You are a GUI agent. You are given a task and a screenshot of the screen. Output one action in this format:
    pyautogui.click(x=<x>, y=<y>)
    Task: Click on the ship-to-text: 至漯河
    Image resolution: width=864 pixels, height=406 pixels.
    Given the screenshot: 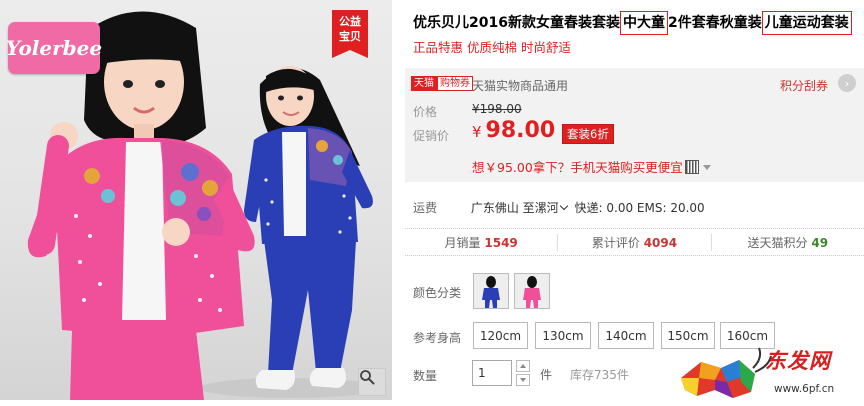 What is the action you would take?
    pyautogui.click(x=540, y=208)
    